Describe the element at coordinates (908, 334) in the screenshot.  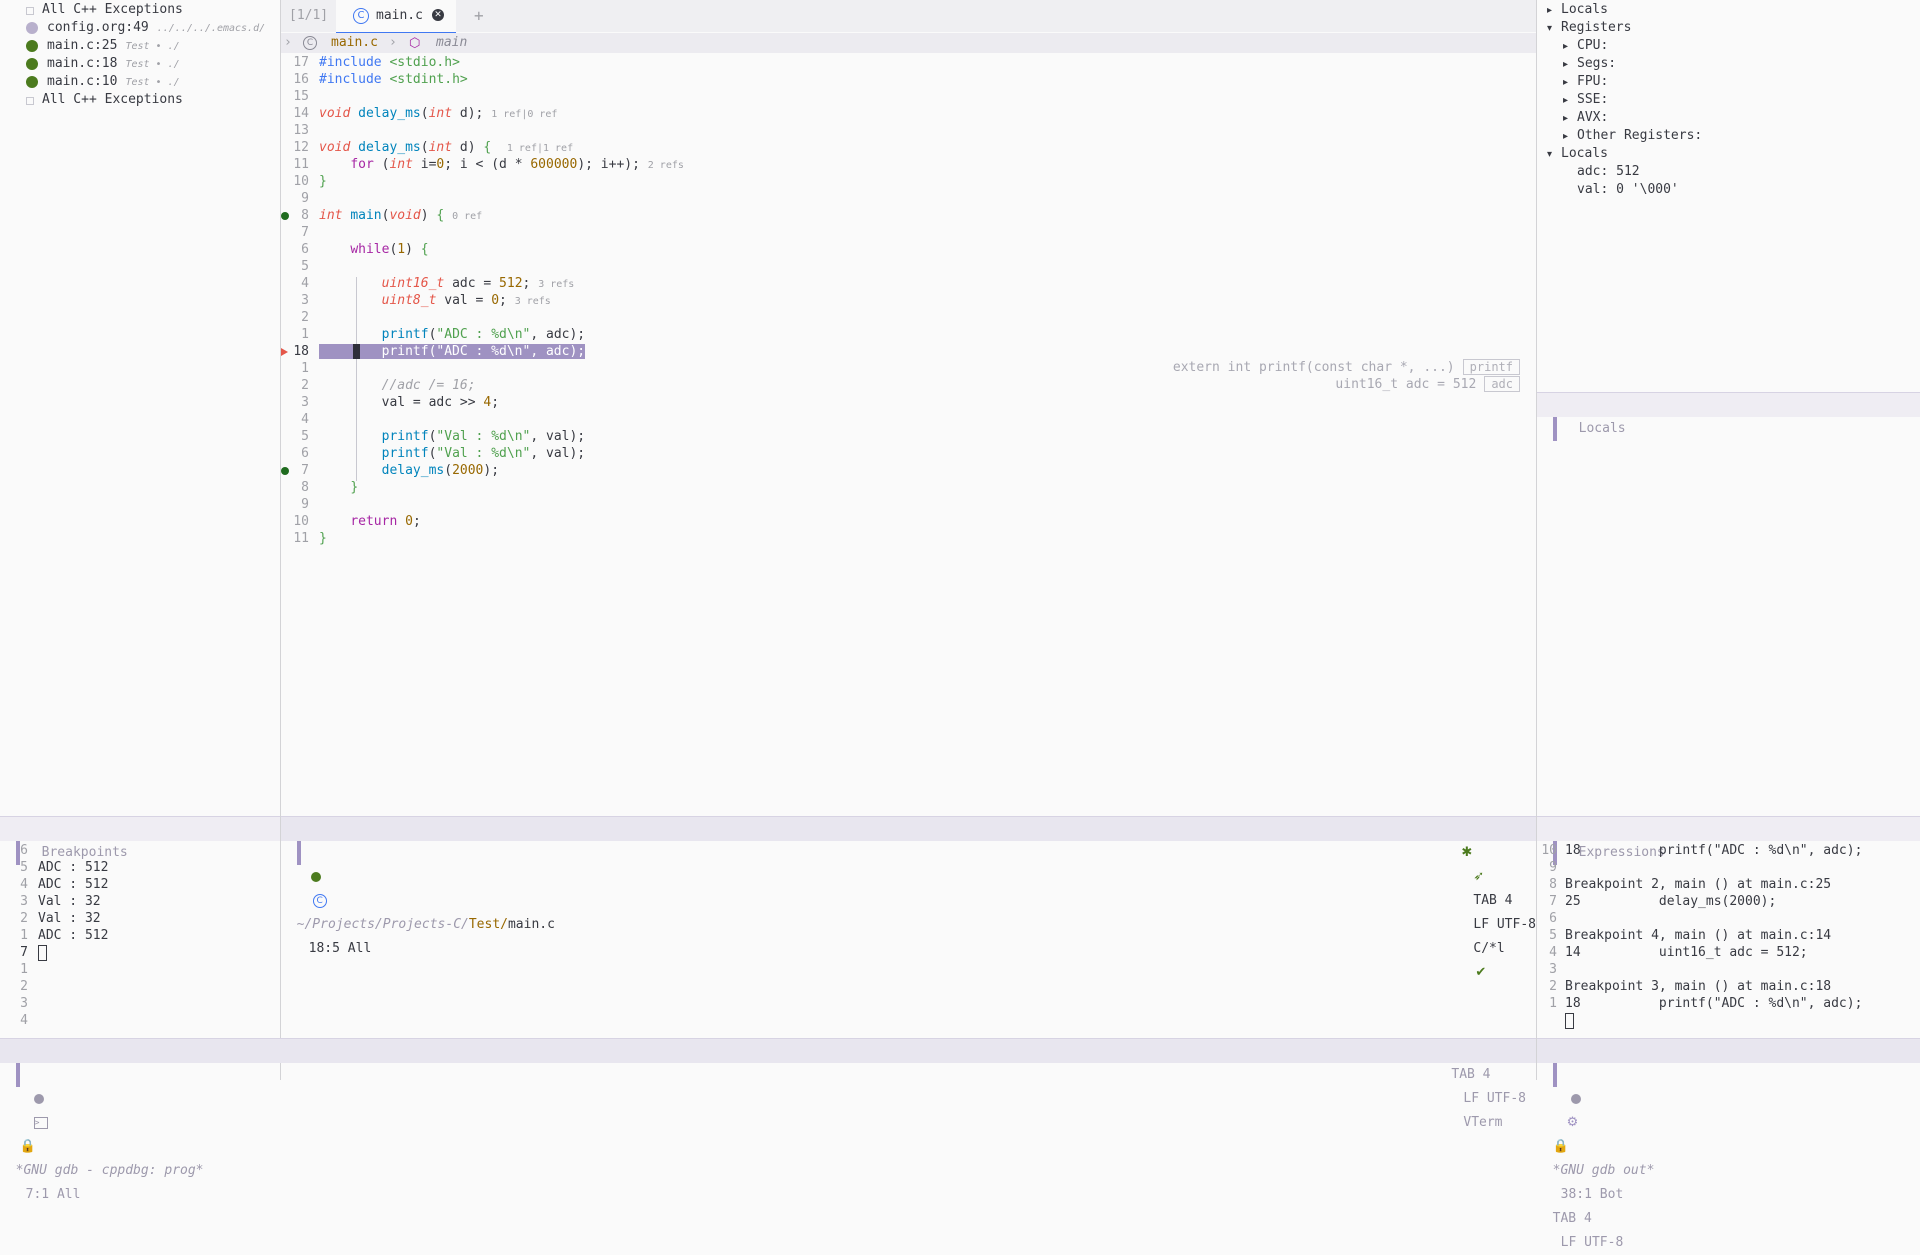
I see `code-line: 1 printf("ADC : %d\n", adc);` at that location.